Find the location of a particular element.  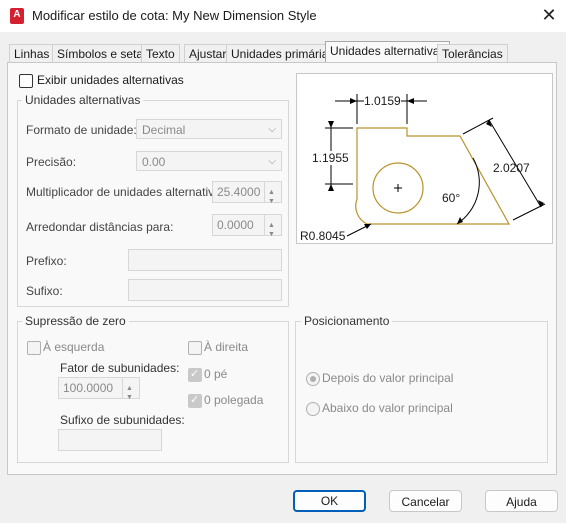

inches-checkbox is located at coordinates (195, 400).